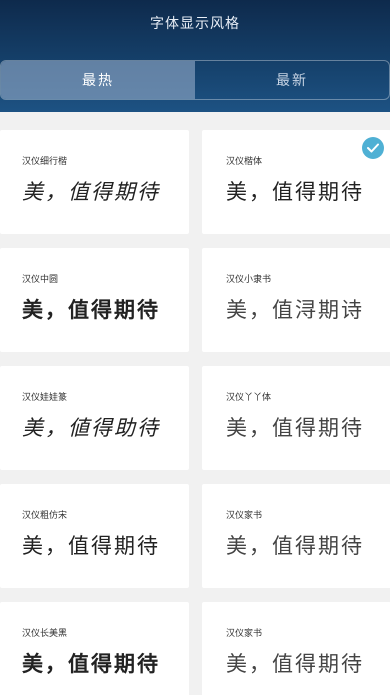  Describe the element at coordinates (45, 162) in the screenshot. I see `font-name: 汉仪细行楷` at that location.